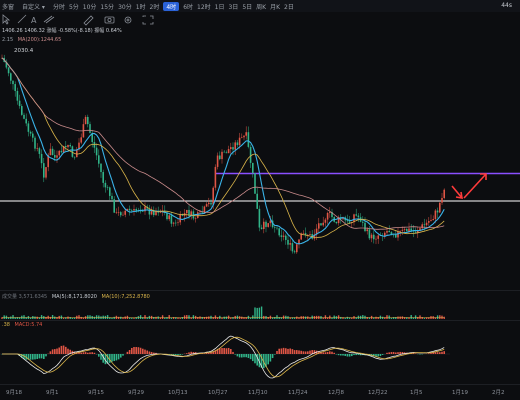 The width and height of the screenshot is (520, 400). Describe the element at coordinates (136, 393) in the screenshot. I see `x-axis-label: 9月29` at that location.